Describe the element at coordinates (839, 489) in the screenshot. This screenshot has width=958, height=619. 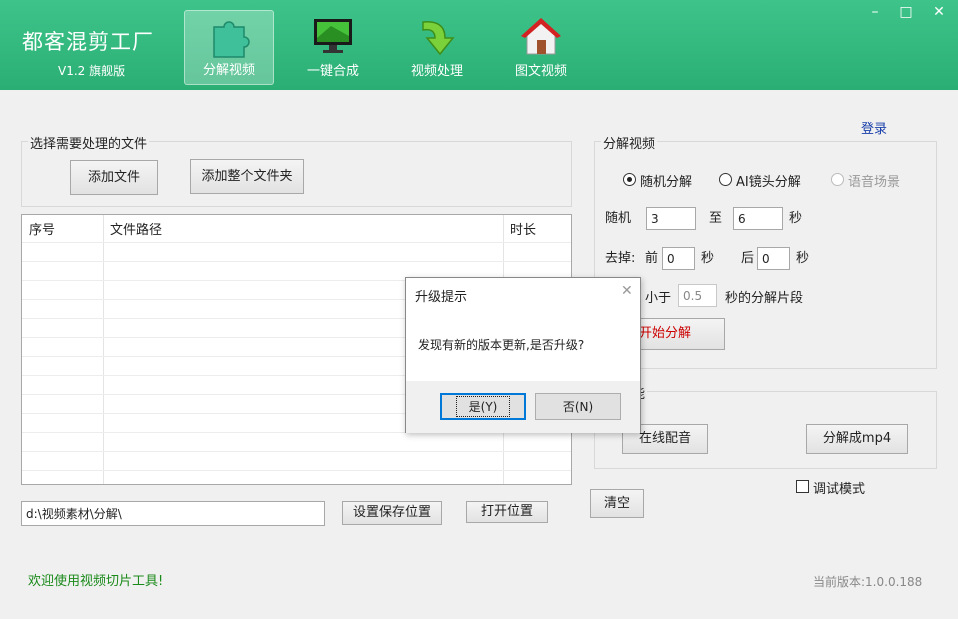
I see `debug-mode-label: 调试模式` at that location.